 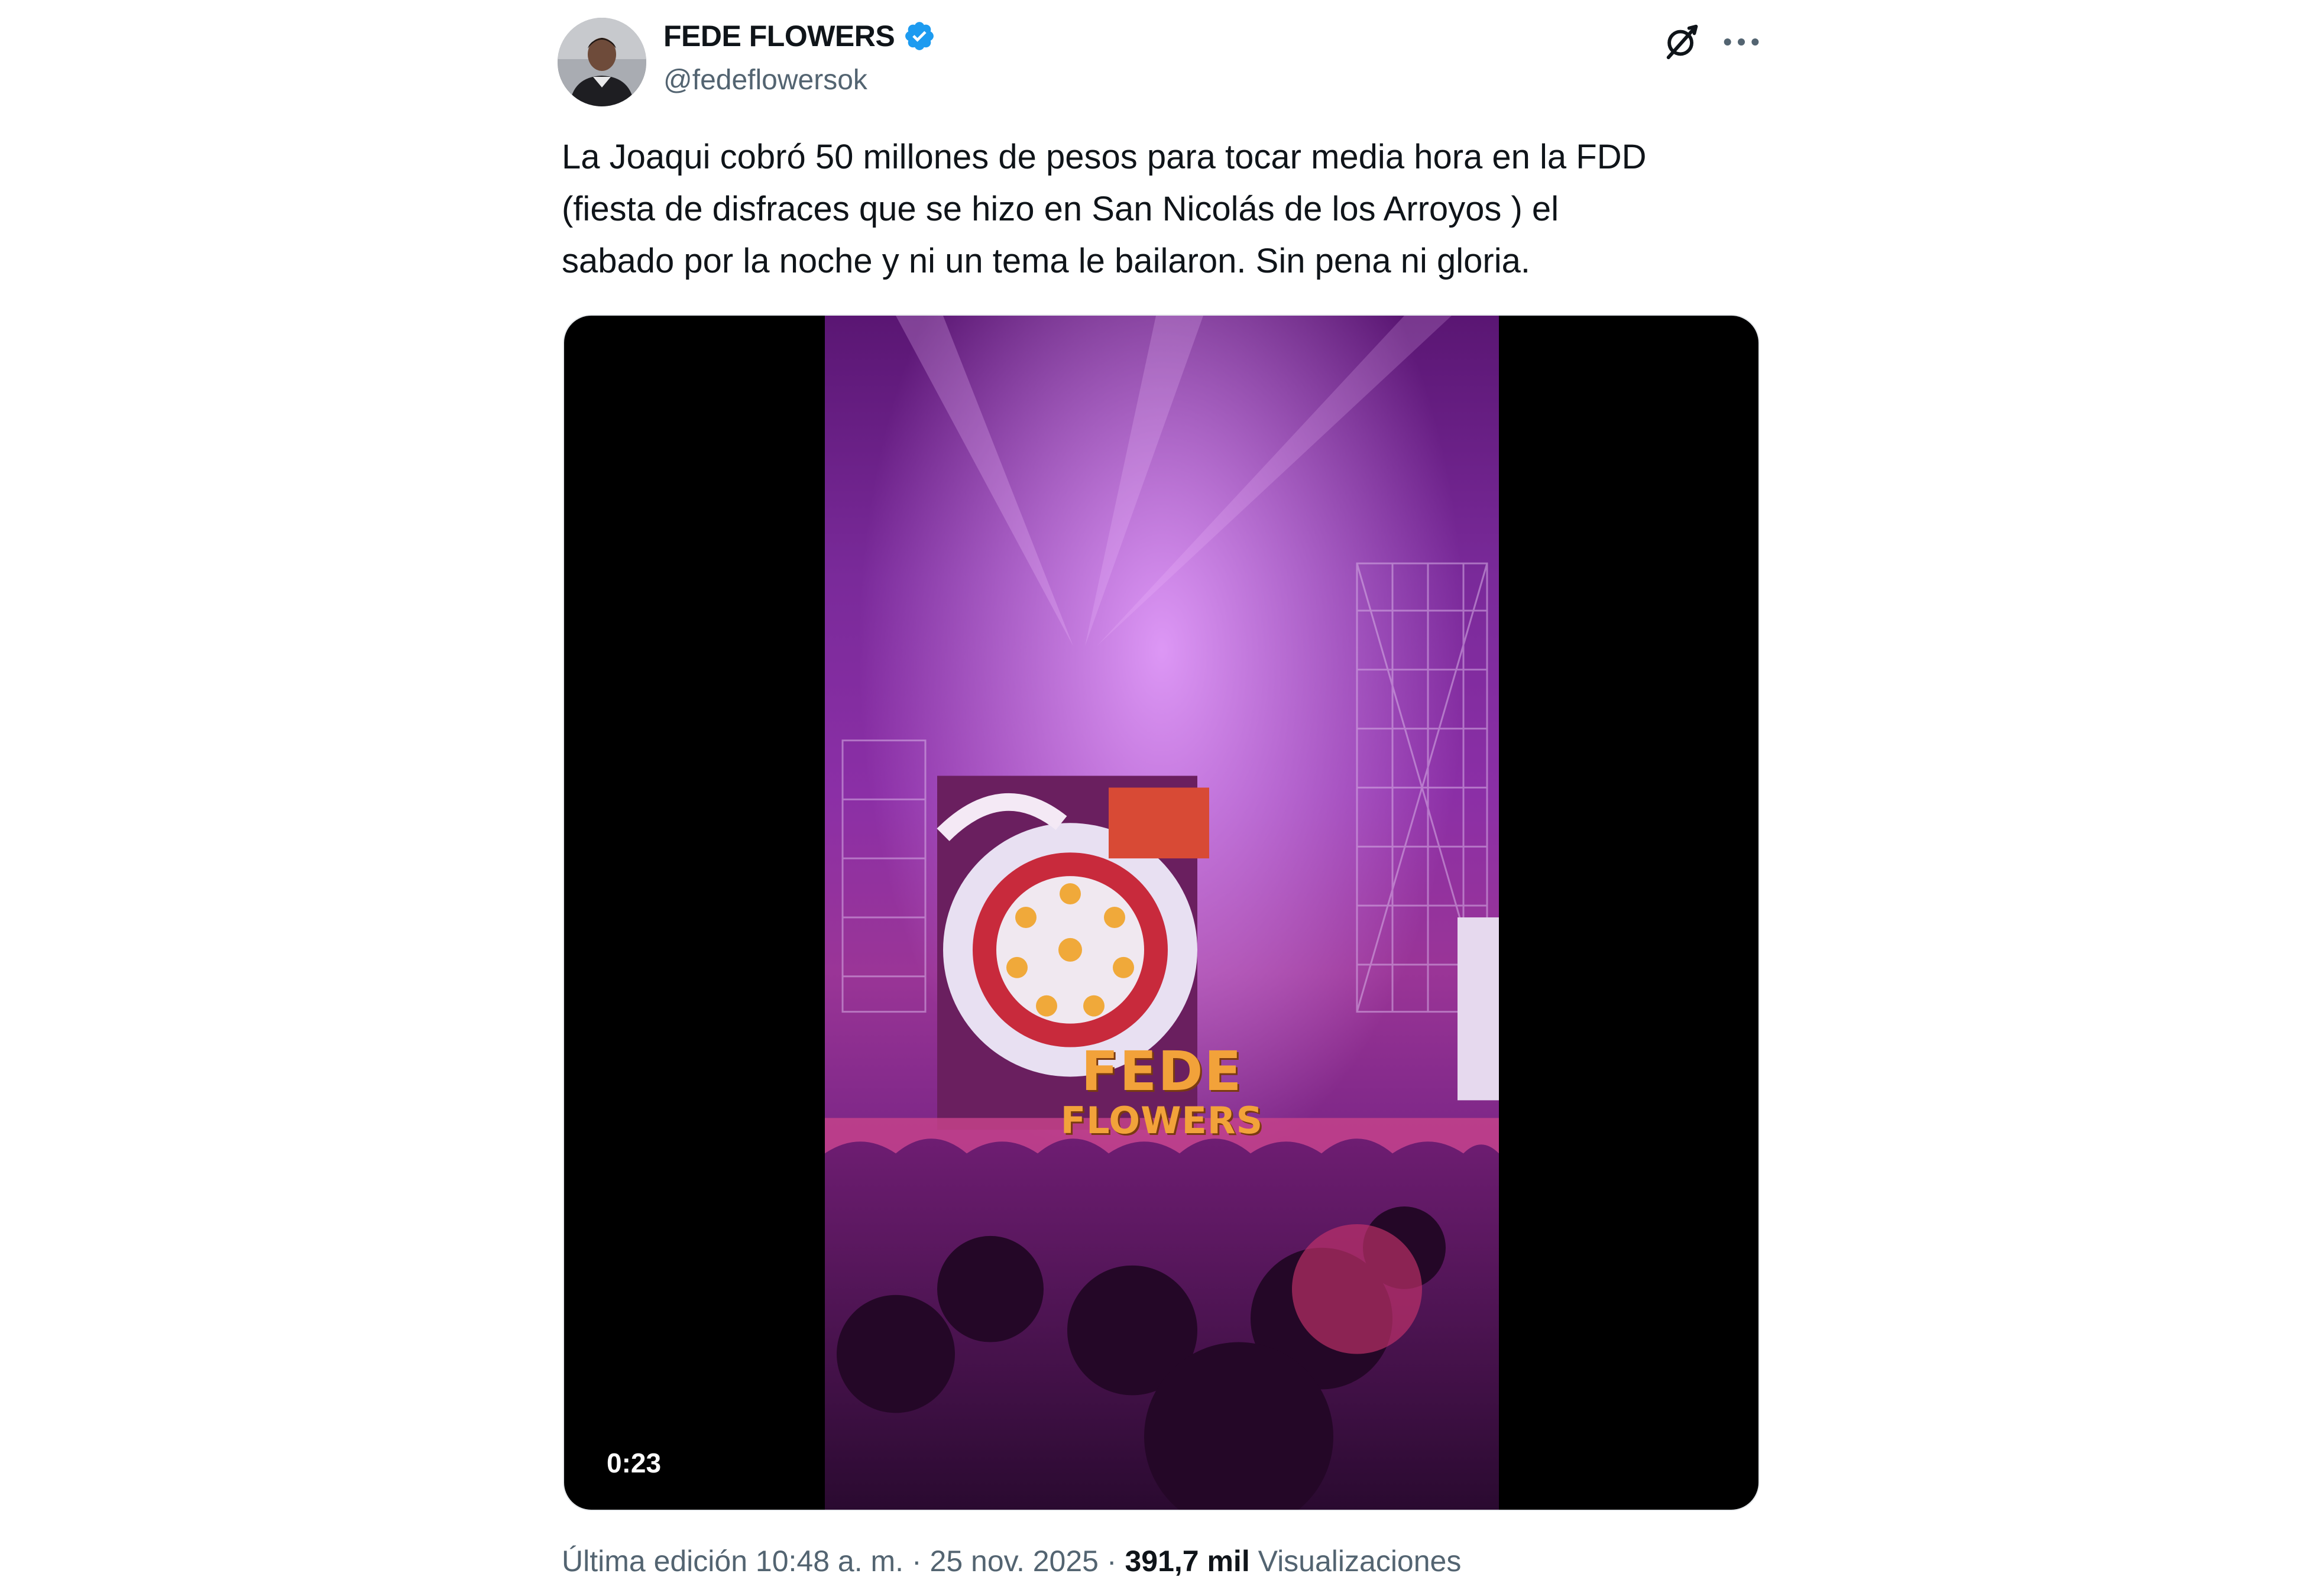 I want to click on watermark-line1: FEDE, so click(x=1162, y=1071).